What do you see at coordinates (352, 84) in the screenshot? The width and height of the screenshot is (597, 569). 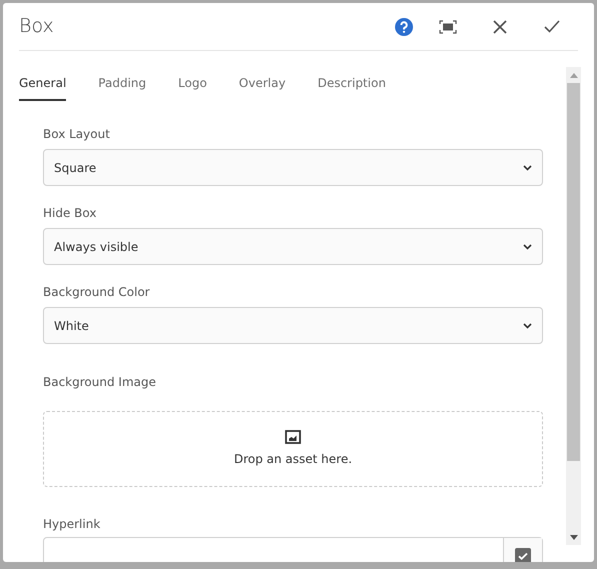 I see `tab: Description` at bounding box center [352, 84].